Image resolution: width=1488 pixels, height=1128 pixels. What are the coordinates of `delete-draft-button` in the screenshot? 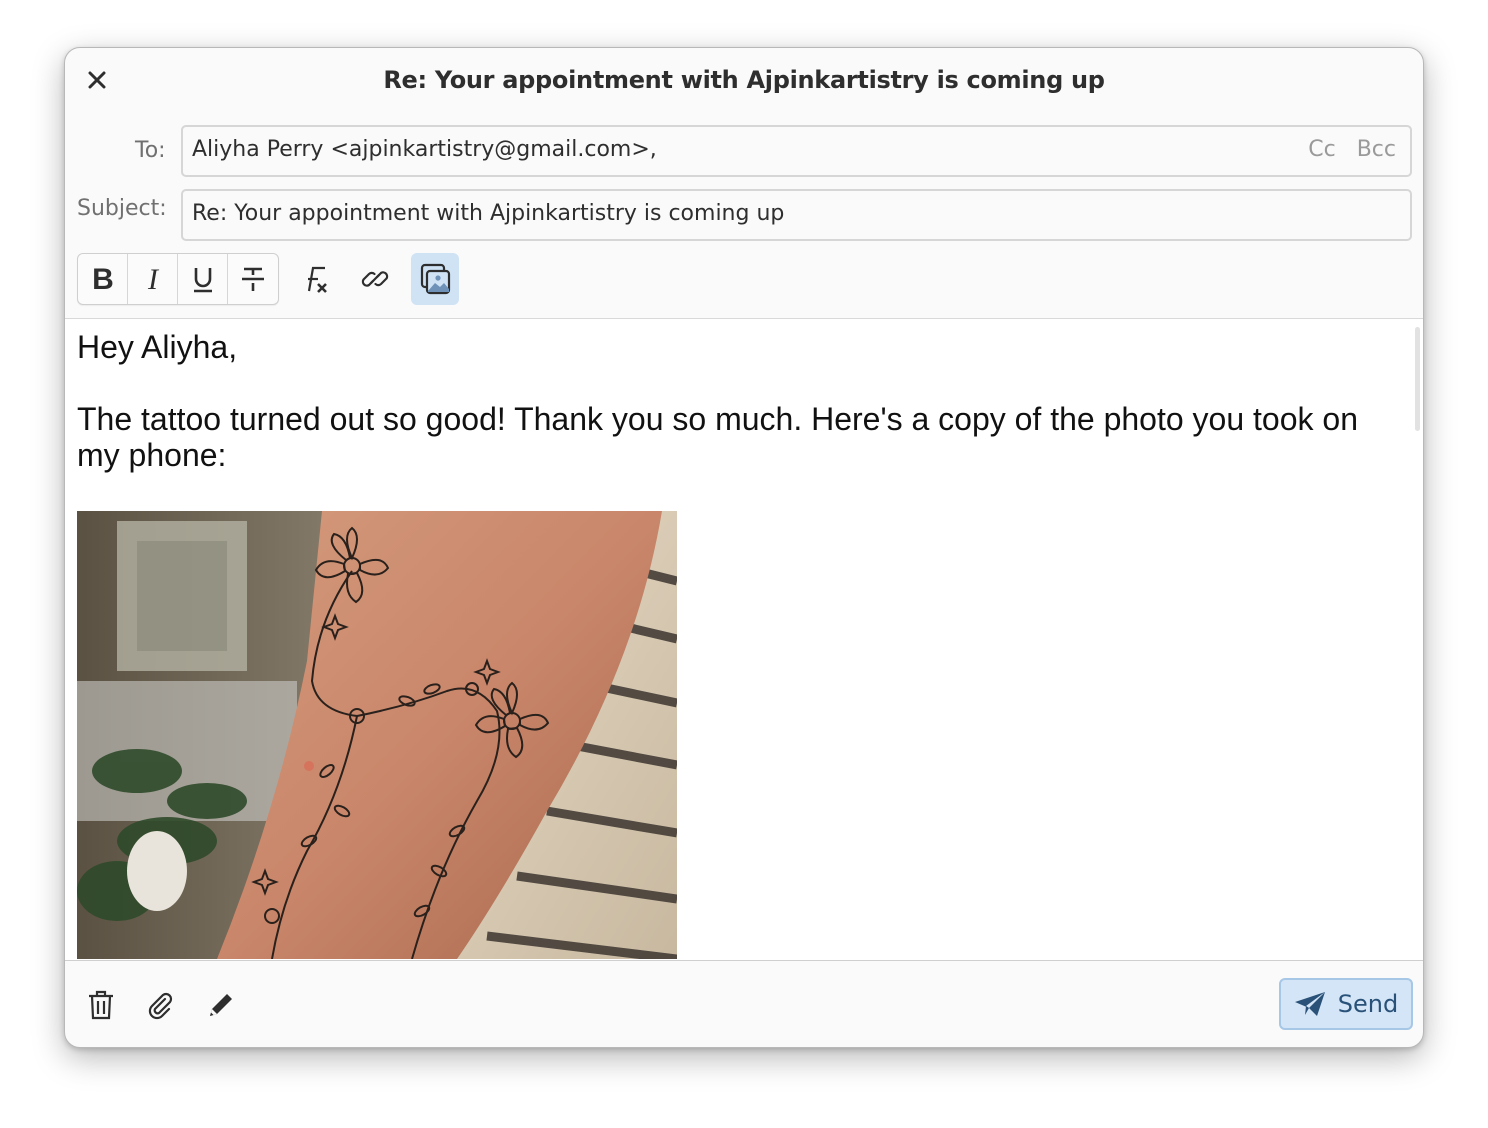 It's located at (101, 1005).